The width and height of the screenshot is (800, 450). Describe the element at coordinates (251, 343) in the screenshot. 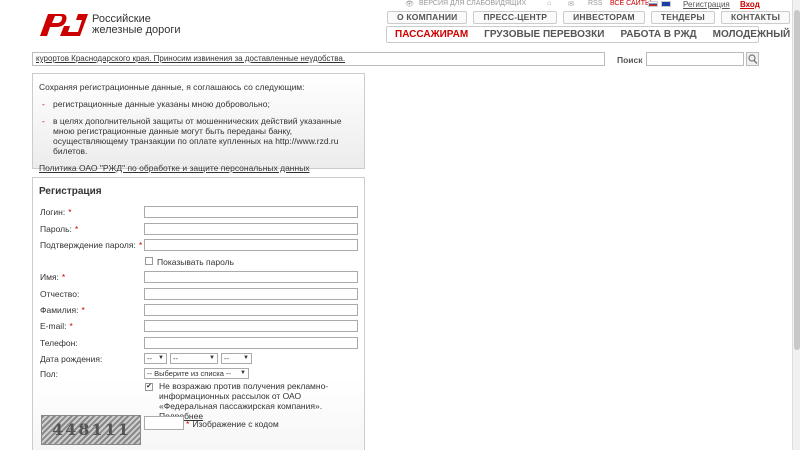

I see `phone-input` at that location.